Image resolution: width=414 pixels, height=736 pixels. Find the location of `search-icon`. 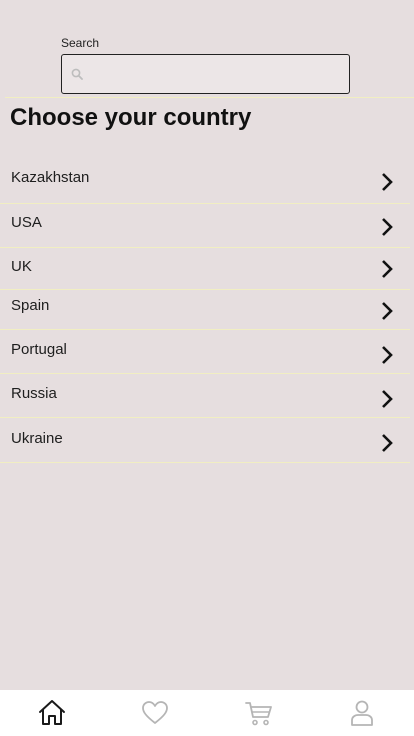

search-icon is located at coordinates (77, 74).